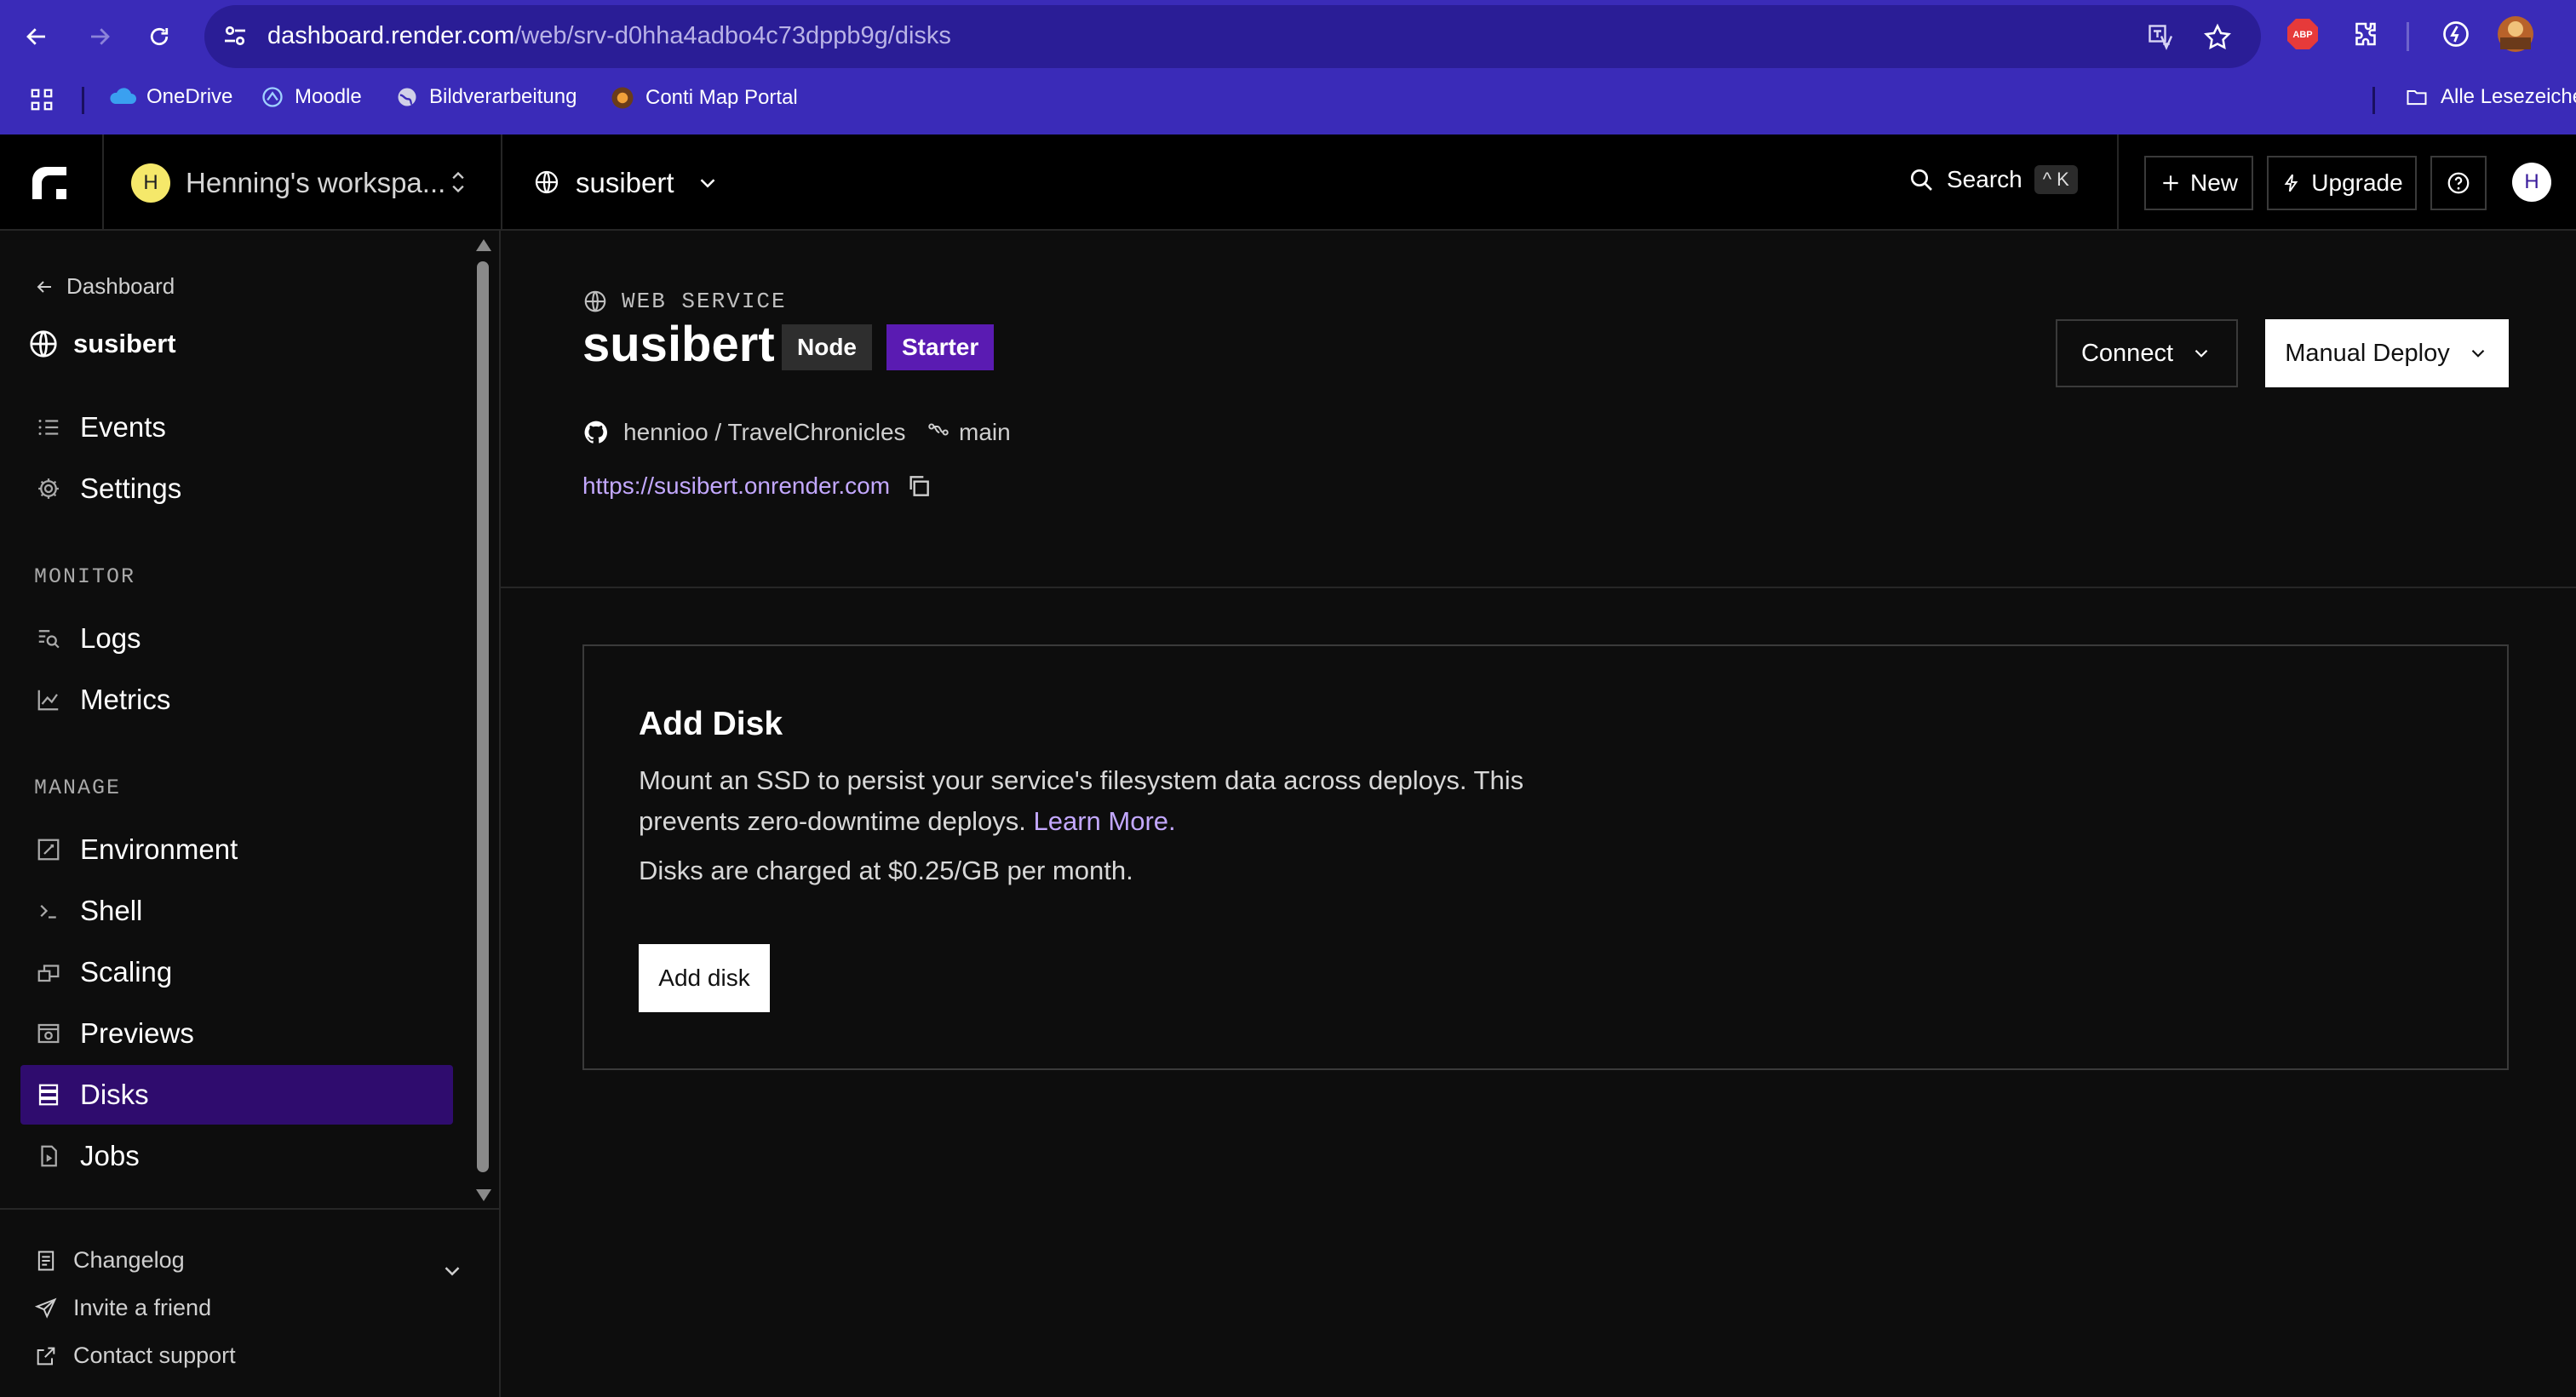 Image resolution: width=2576 pixels, height=1397 pixels. I want to click on help-icon, so click(2458, 183).